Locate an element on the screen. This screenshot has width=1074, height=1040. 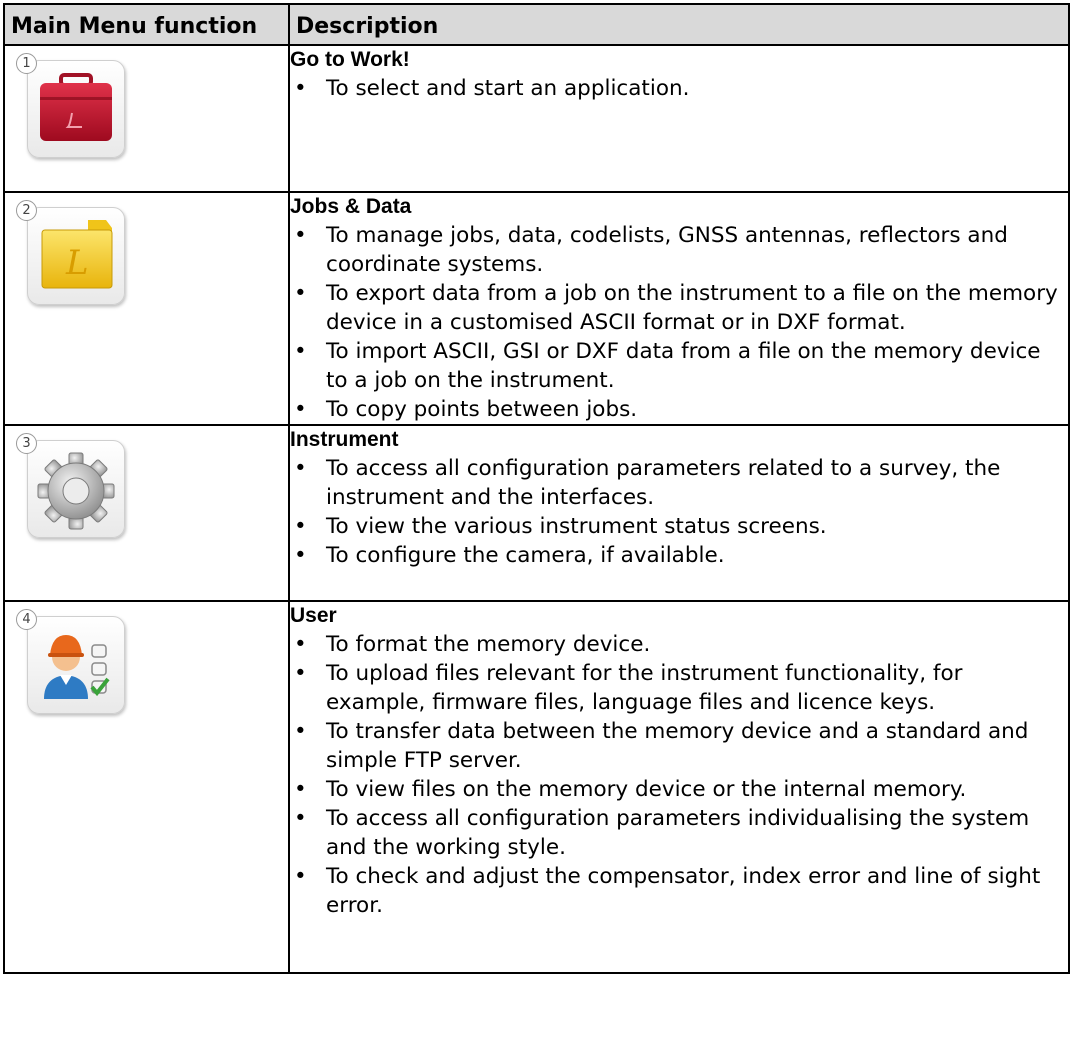
user-icon is located at coordinates (77, 667).